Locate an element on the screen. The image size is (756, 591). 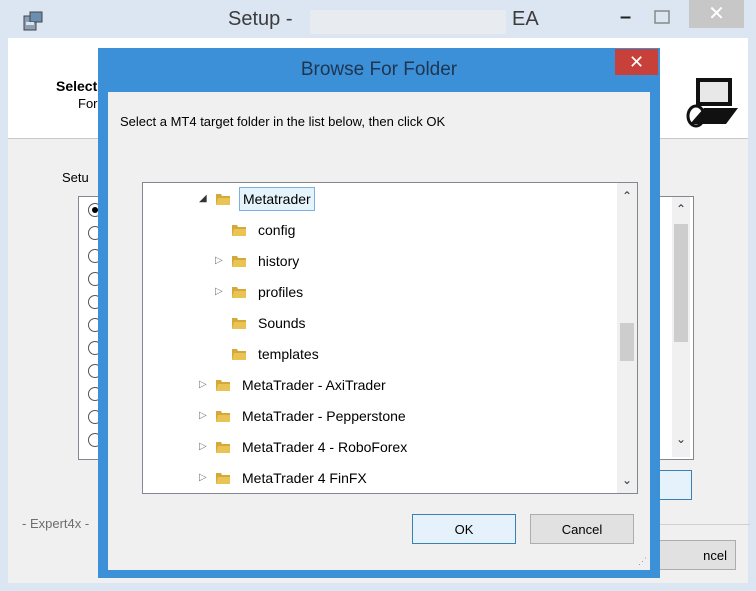
setup-title-suffix: EA is located at coordinates (525, 19).